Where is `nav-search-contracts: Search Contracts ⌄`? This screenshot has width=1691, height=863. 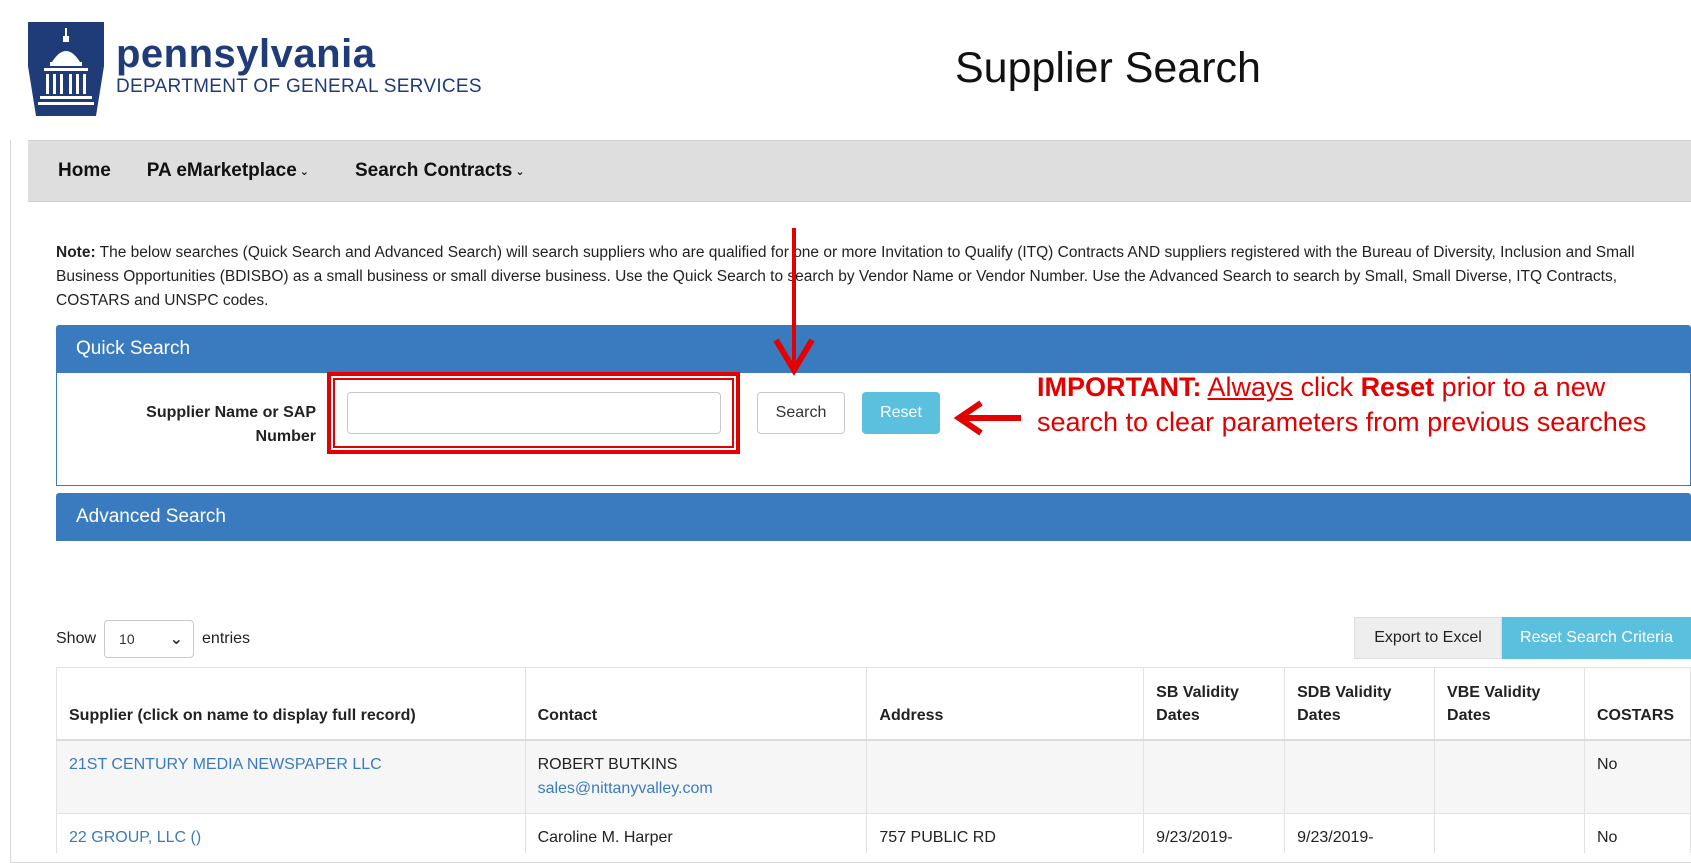
nav-search-contracts: Search Contracts ⌄ is located at coordinates (440, 171).